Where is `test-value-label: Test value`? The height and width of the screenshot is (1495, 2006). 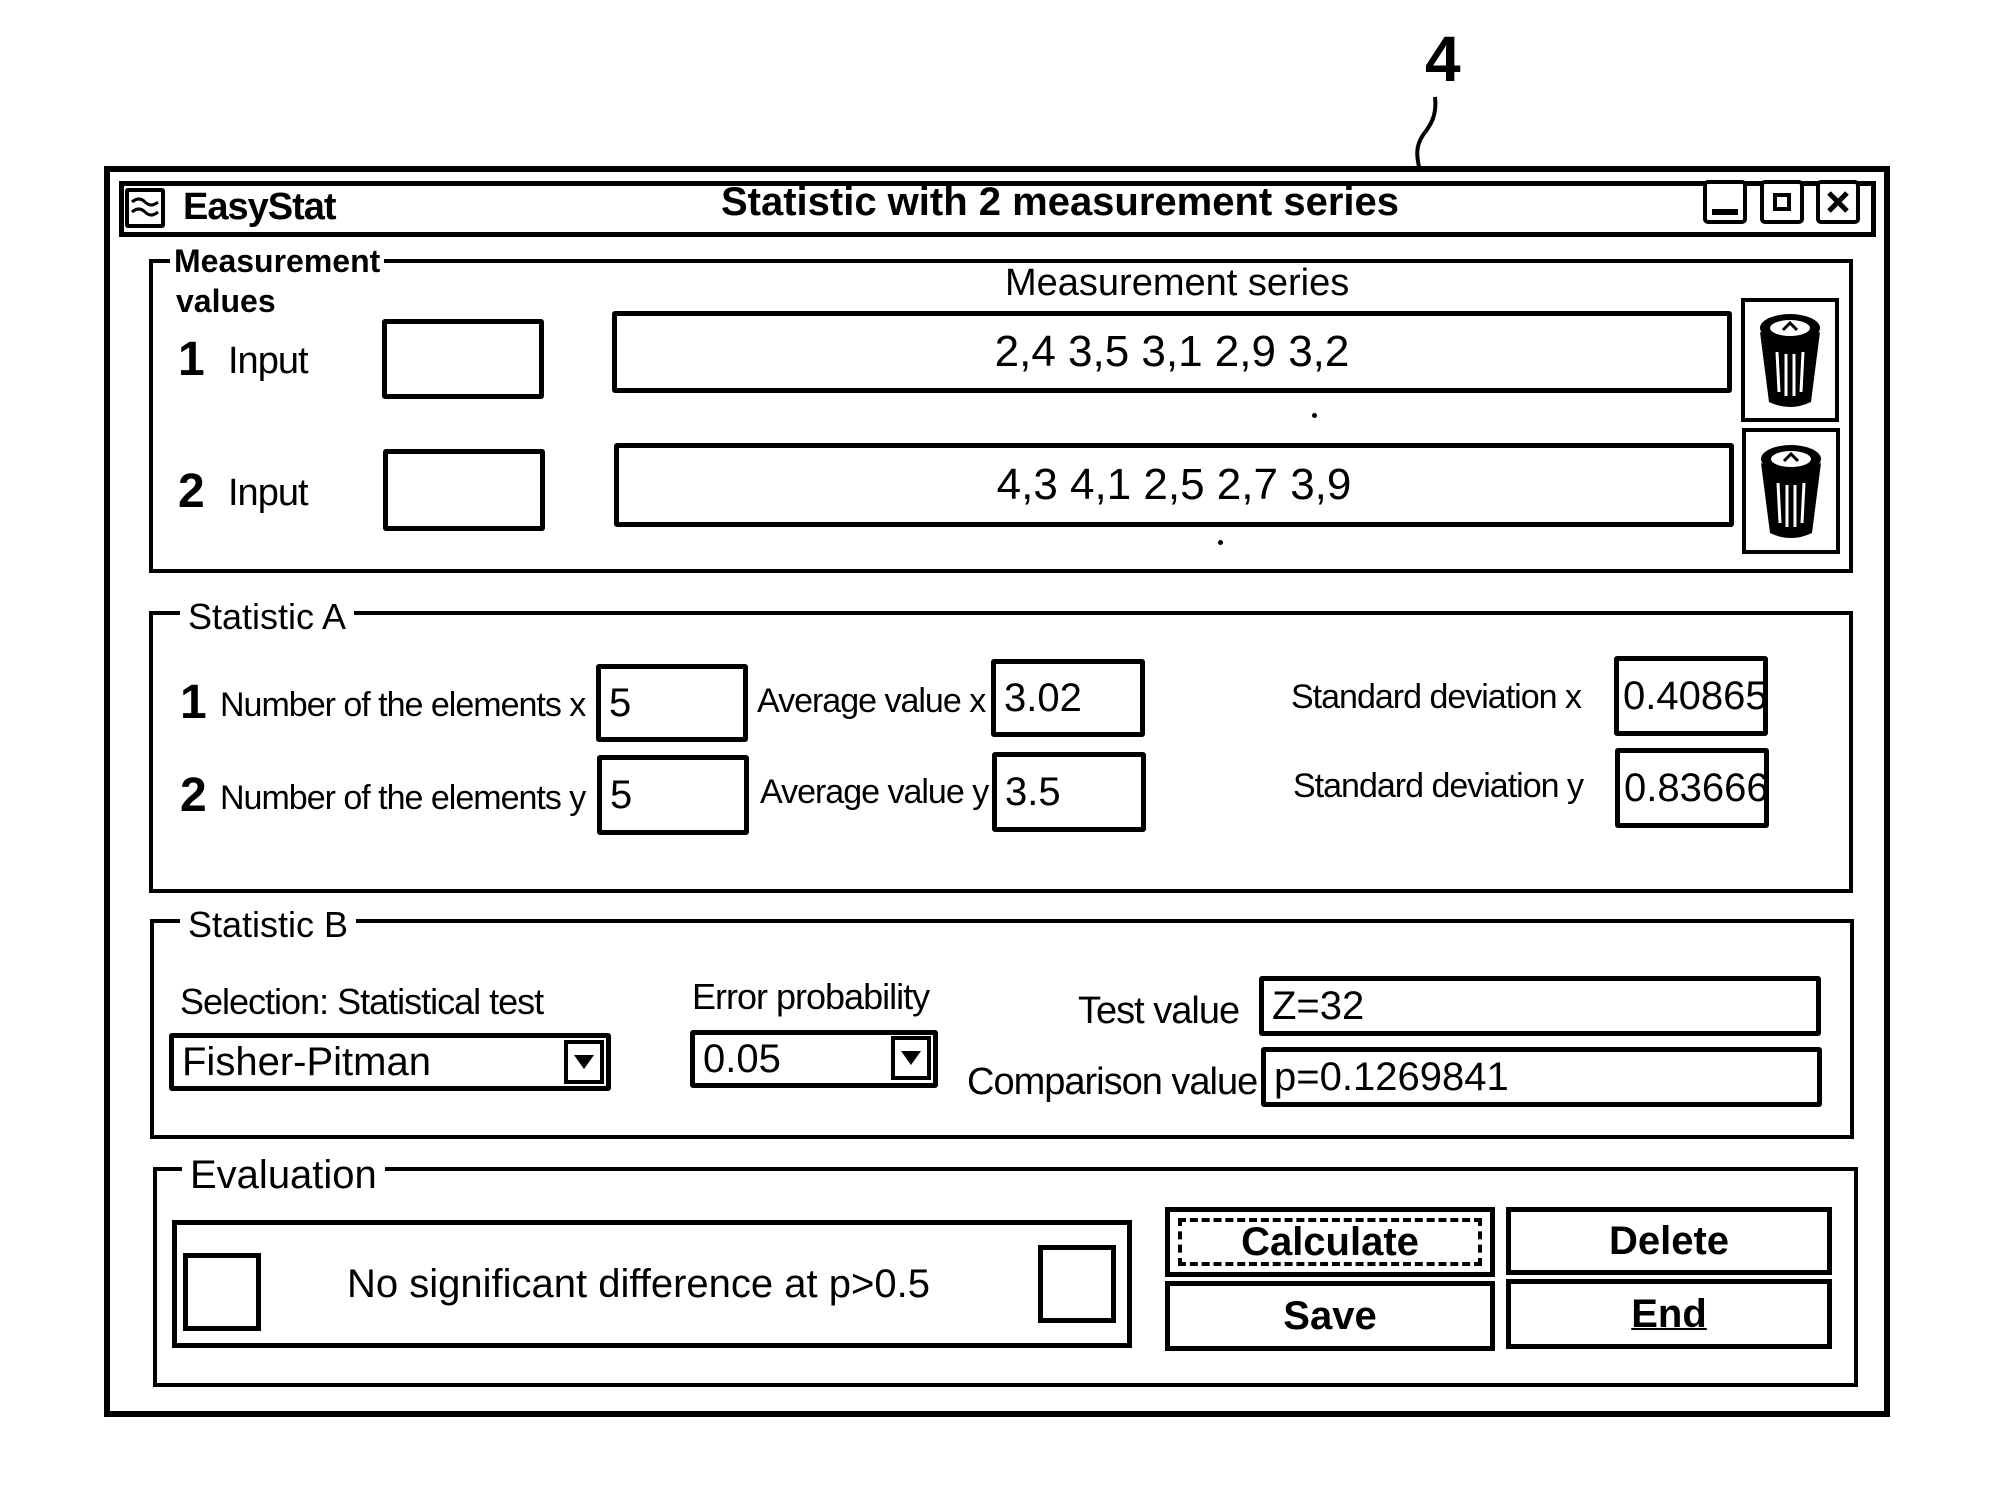 test-value-label: Test value is located at coordinates (1159, 1011).